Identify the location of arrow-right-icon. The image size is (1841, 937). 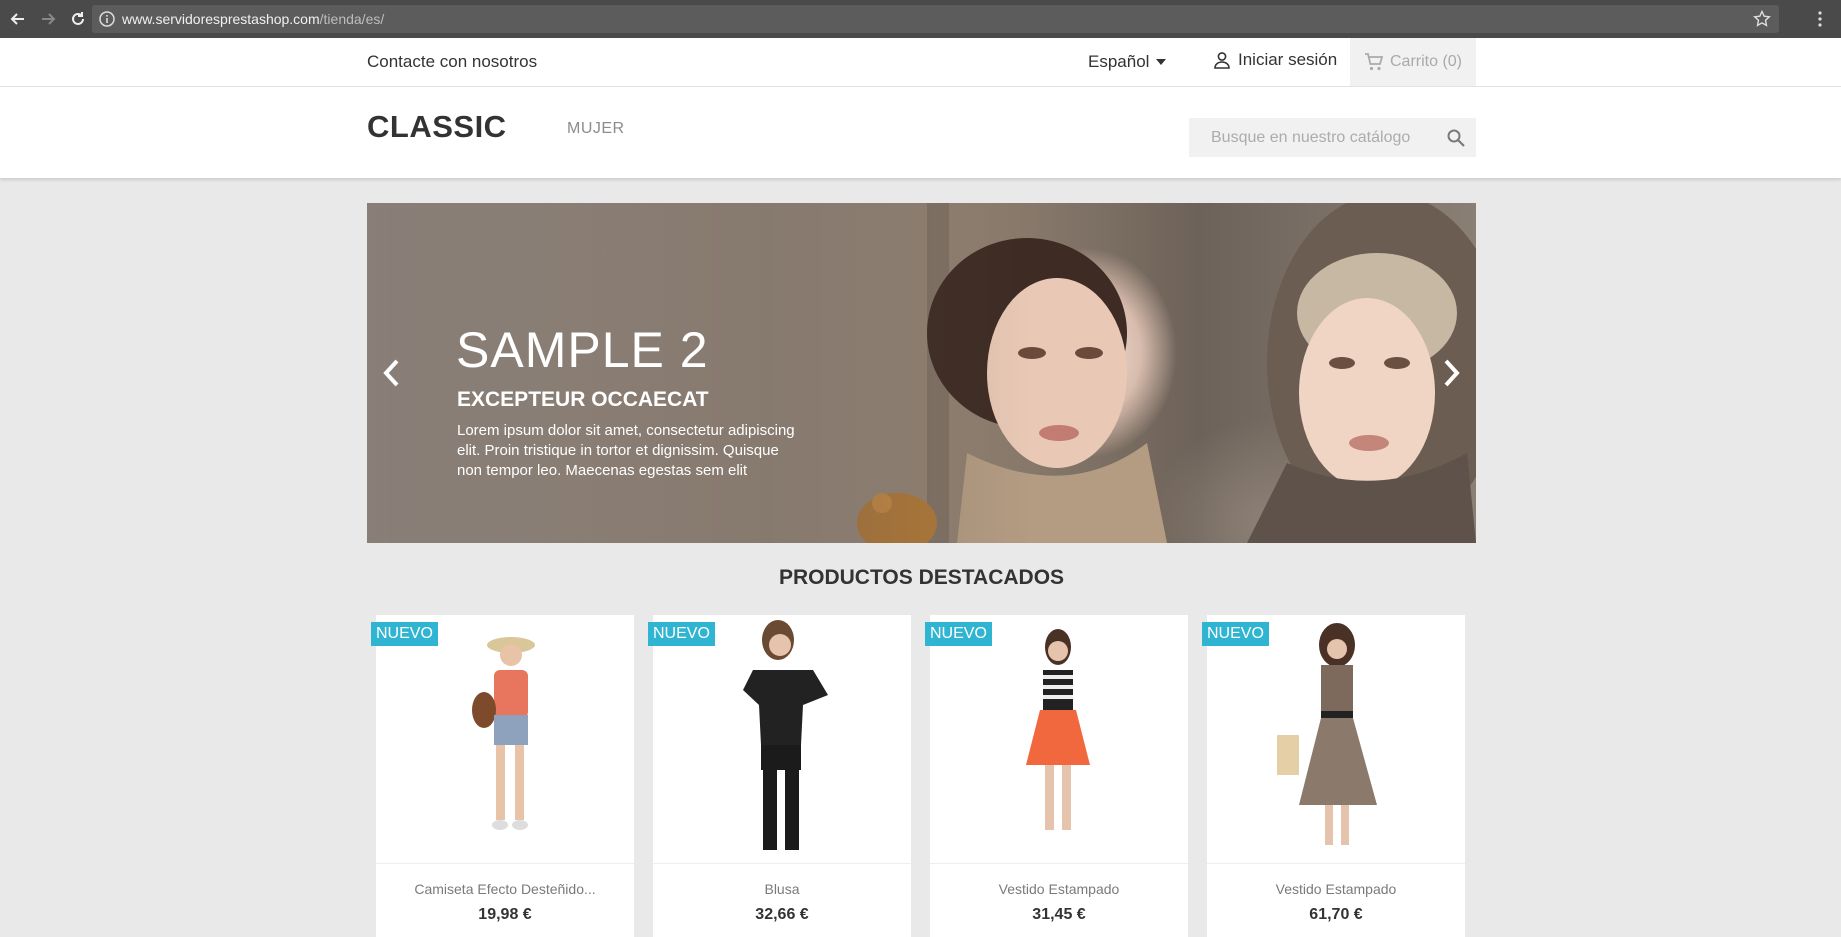
(49, 19).